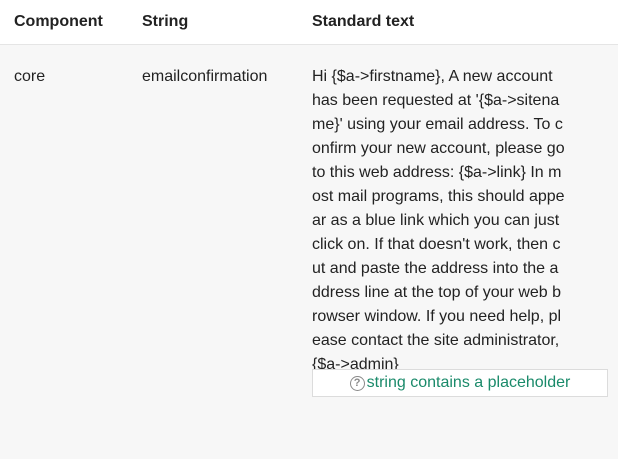 This screenshot has width=618, height=459. Describe the element at coordinates (58, 21) in the screenshot. I see `header-component: Component` at that location.